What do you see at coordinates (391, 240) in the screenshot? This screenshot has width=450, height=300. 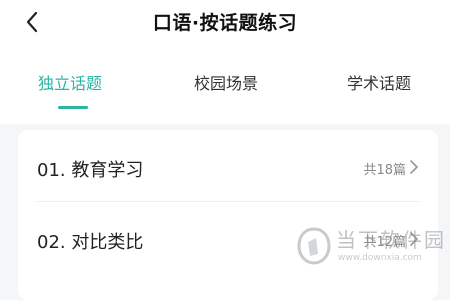 I see `watermark-text: 当下软件园` at bounding box center [391, 240].